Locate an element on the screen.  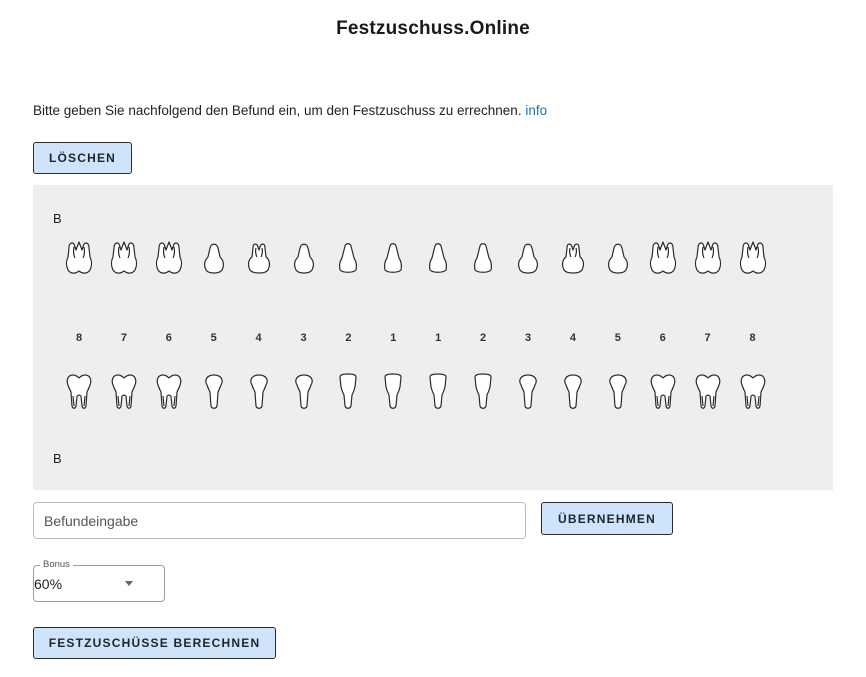
clear-button: LÖSCHEN is located at coordinates (82, 158).